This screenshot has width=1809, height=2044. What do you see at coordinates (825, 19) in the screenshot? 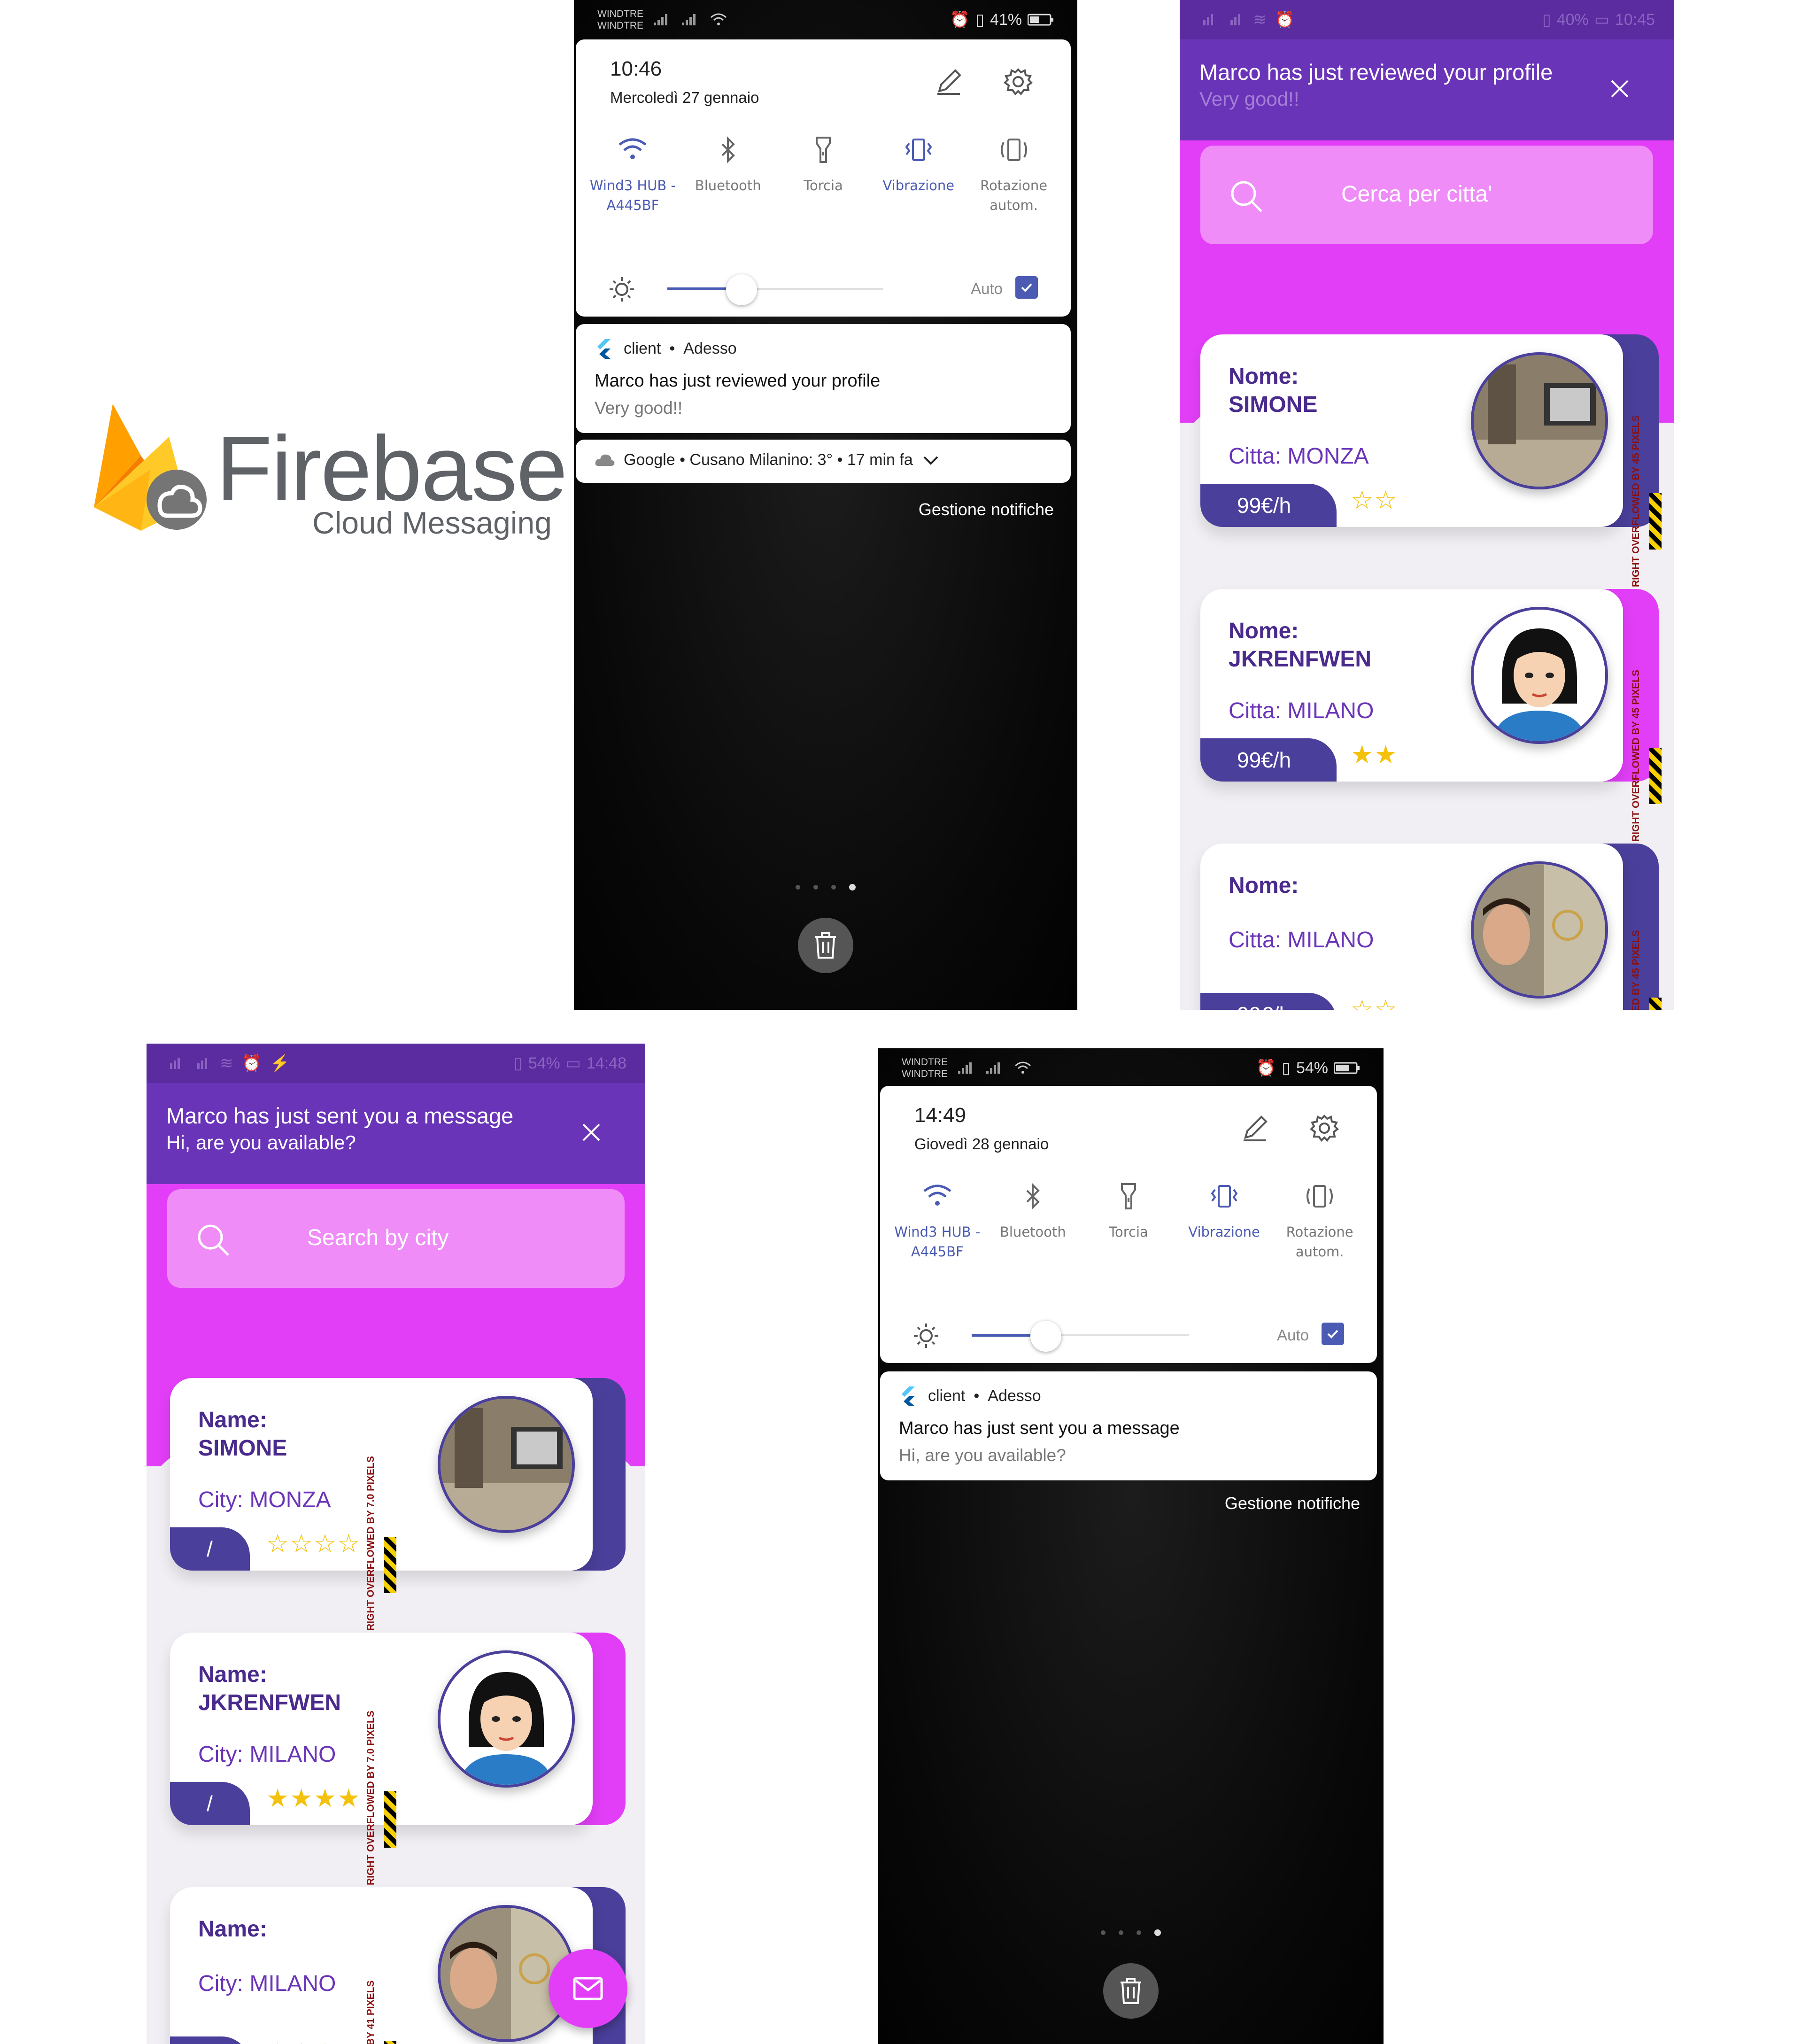
I see `status-bar: WINDTRE WINDTRE ⏰ ▯ 41%` at bounding box center [825, 19].